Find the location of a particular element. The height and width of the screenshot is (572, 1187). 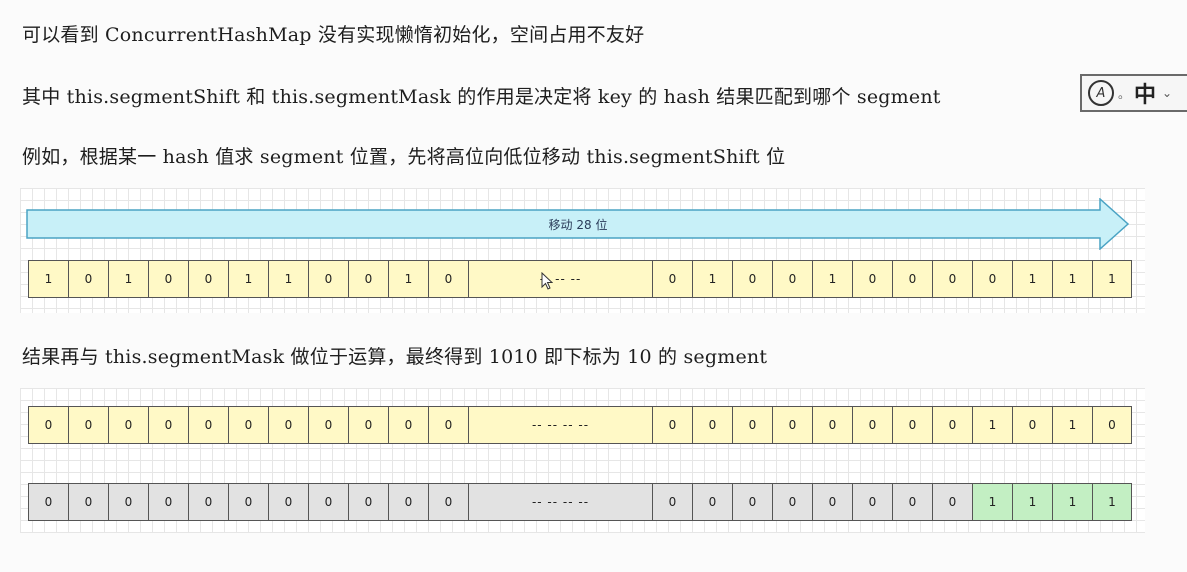

text-line-1: 可以看到 ConcurrentHashMap 没有实现懒惰初始化，空间占用不友好 is located at coordinates (333, 35).